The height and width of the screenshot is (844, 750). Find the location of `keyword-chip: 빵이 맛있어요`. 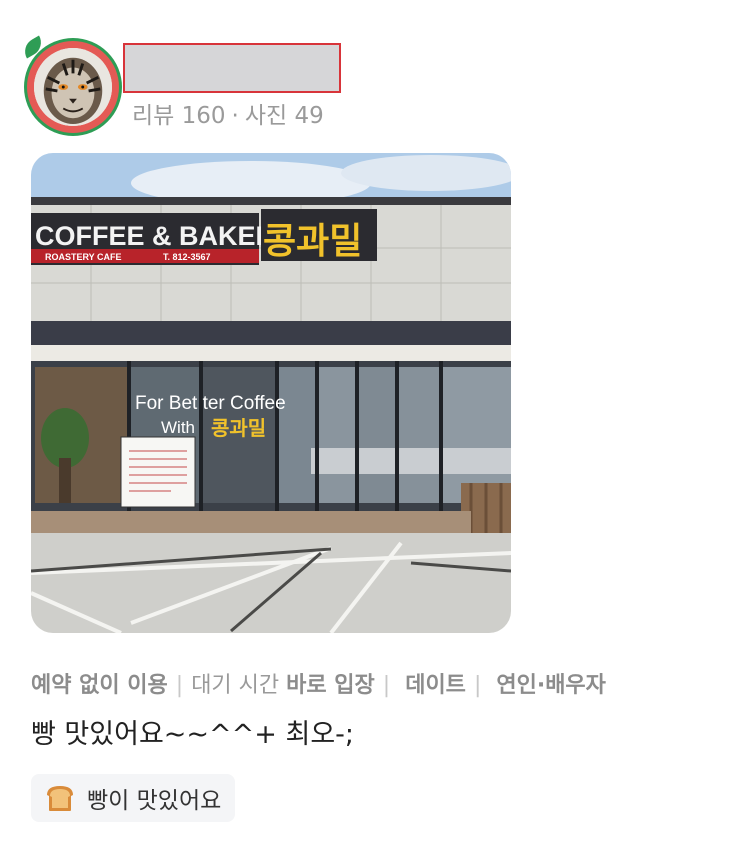

keyword-chip: 빵이 맛있어요 is located at coordinates (133, 798).